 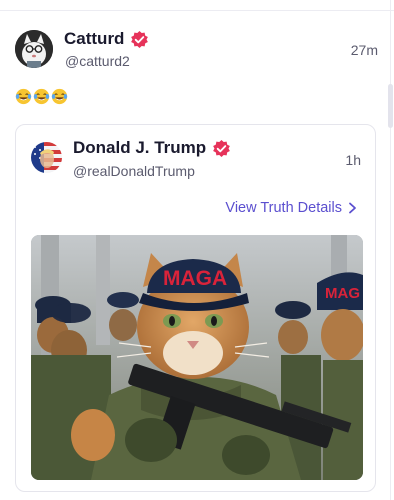 I want to click on flag-portrait-avatar-icon, so click(x=46, y=157).